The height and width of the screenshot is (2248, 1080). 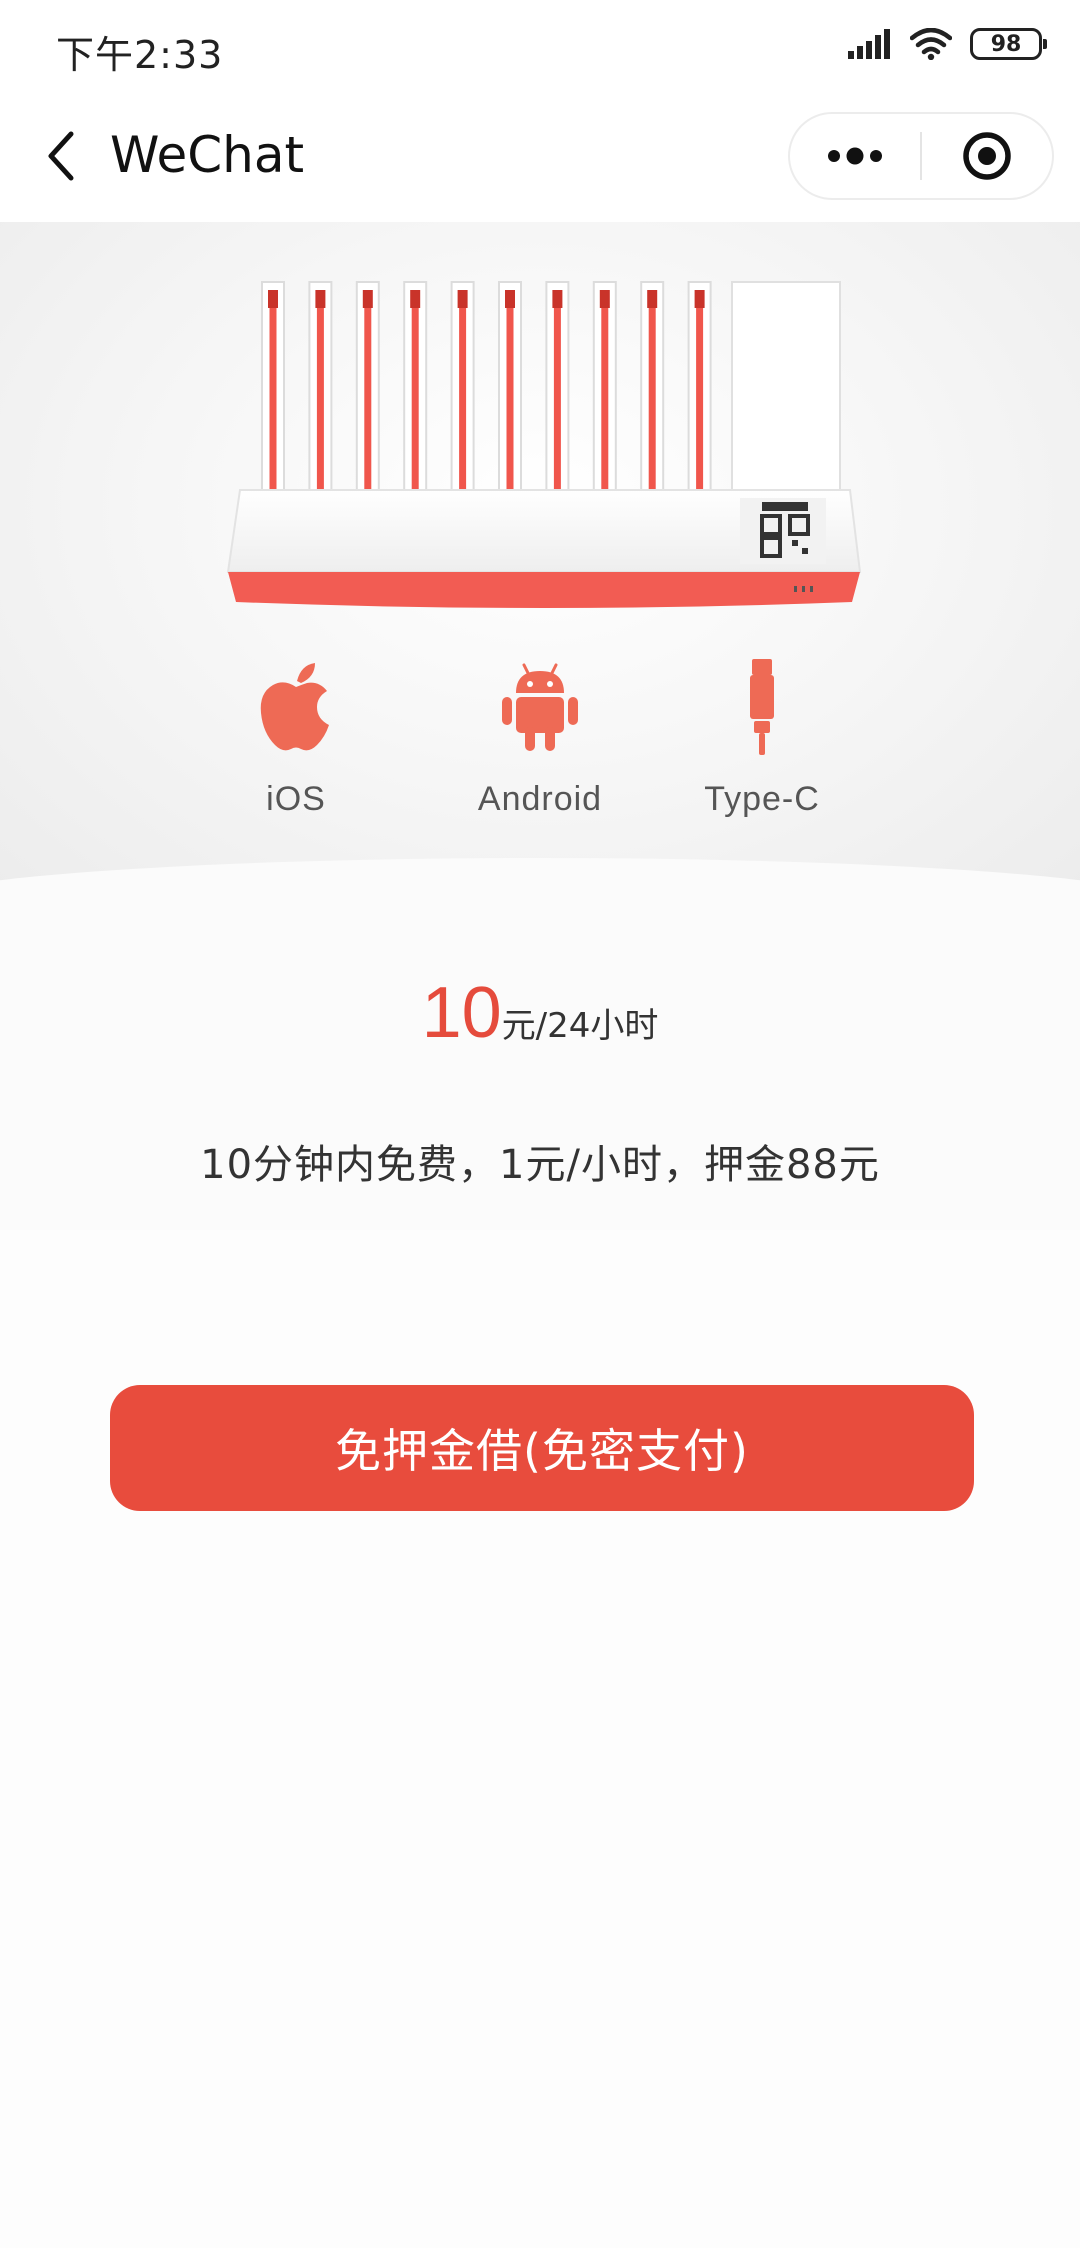 I want to click on platform-item-ios: iOS, so click(x=296, y=735).